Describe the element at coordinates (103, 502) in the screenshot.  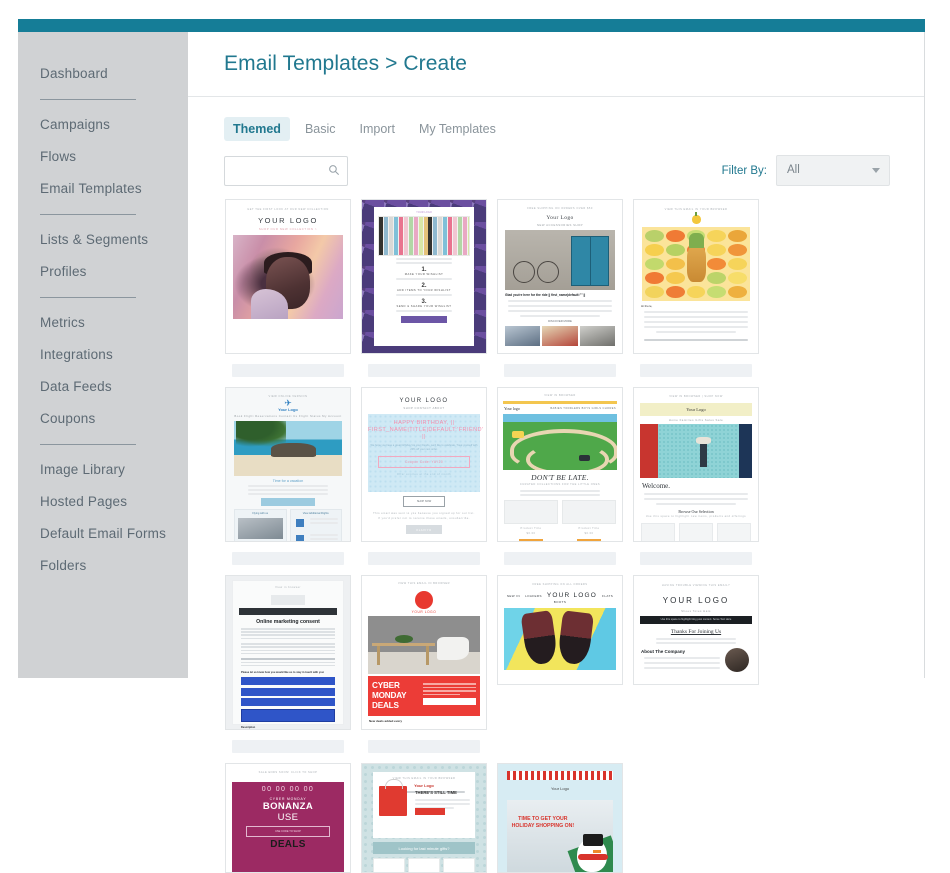
I see `sidebar-item-hosted-pages: Hosted Pages` at that location.